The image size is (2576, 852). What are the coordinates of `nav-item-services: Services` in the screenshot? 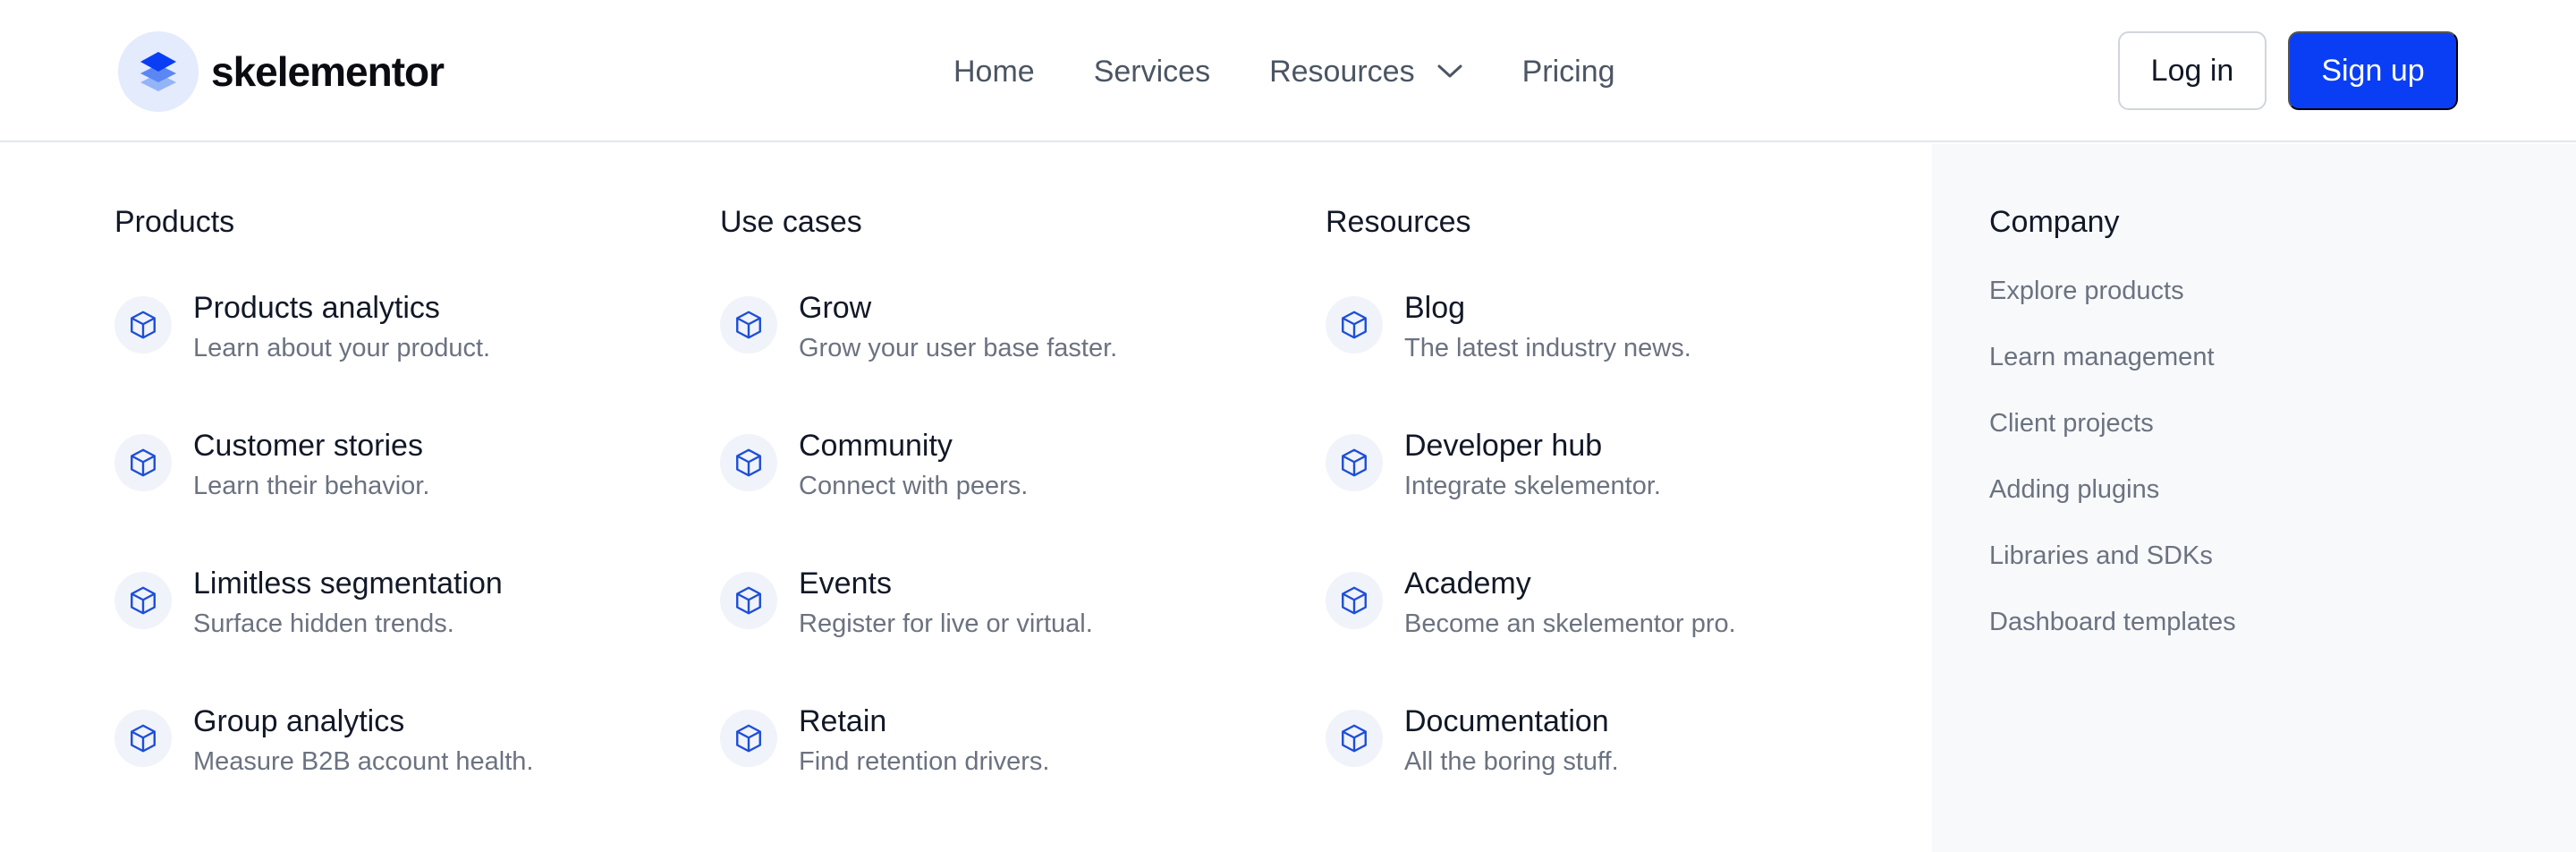 It's located at (1152, 71).